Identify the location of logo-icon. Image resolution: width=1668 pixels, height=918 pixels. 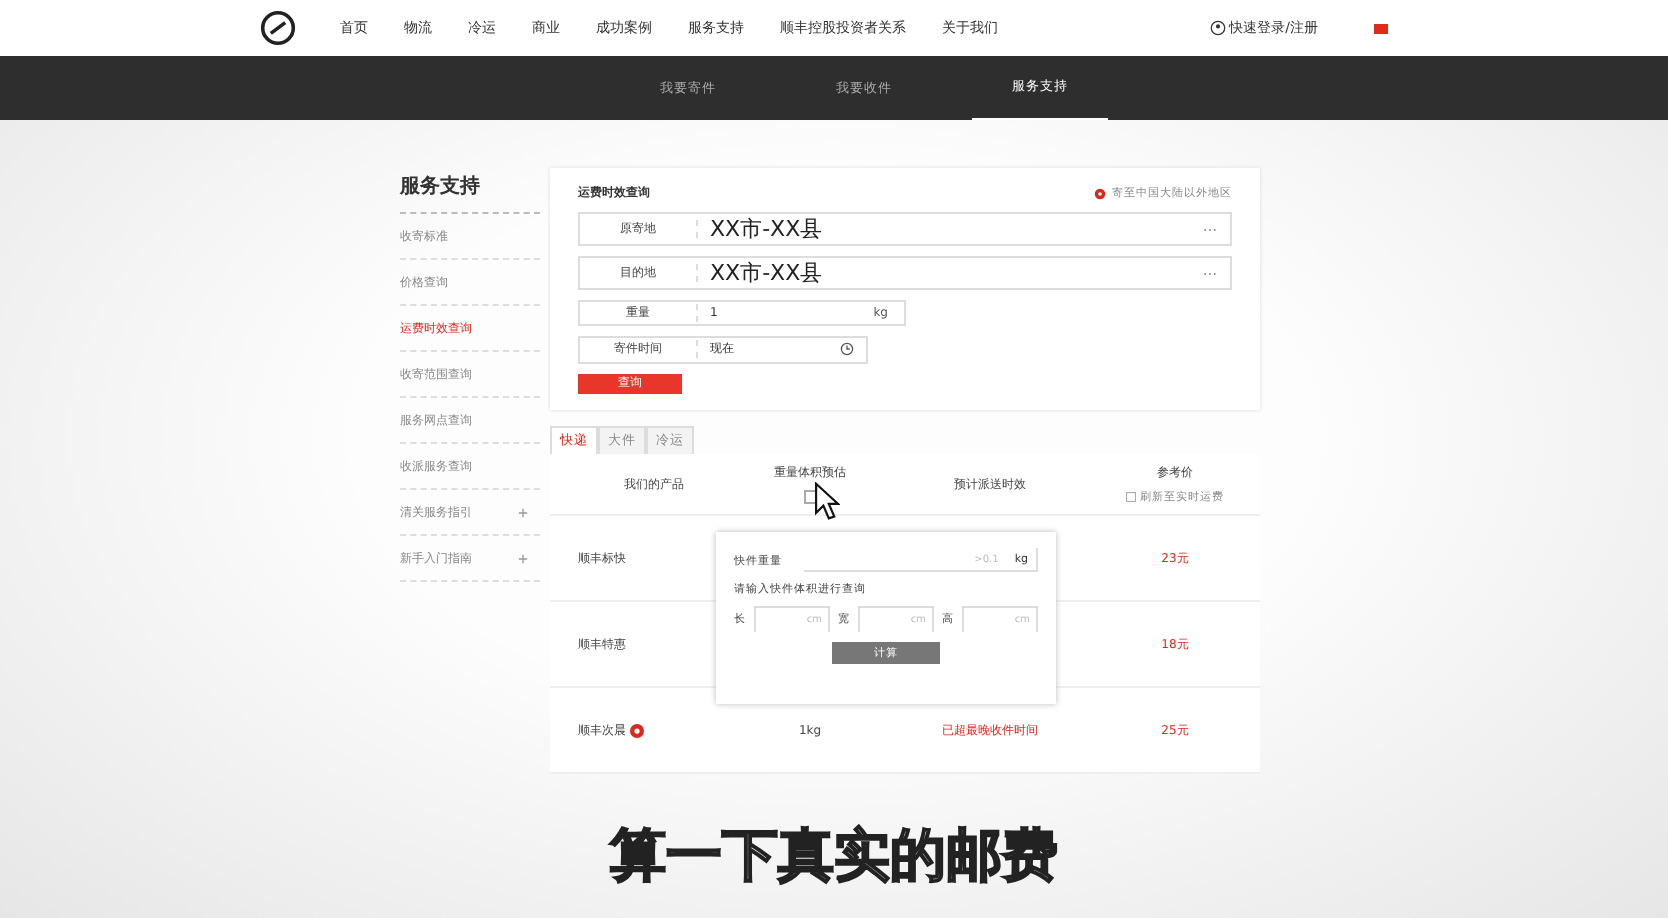
(278, 28).